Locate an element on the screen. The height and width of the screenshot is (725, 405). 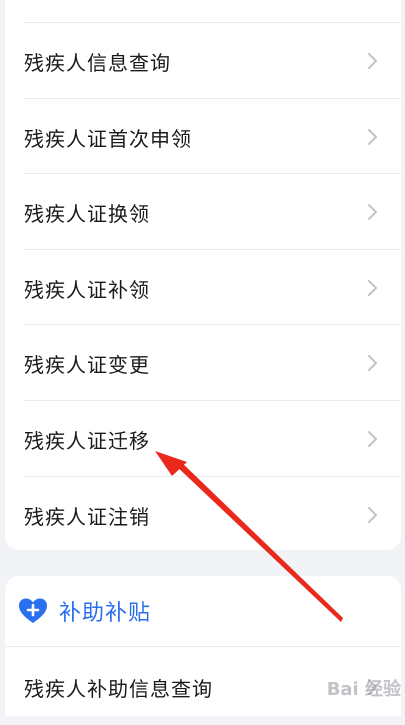
list-item-label: 残疾人信息查询 is located at coordinates (97, 62).